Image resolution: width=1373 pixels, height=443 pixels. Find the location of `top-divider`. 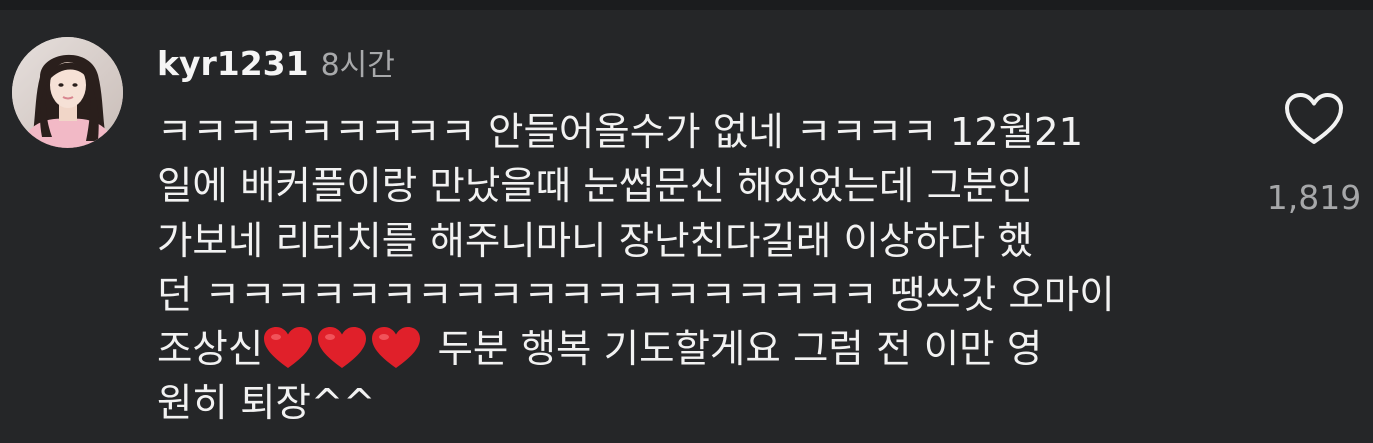

top-divider is located at coordinates (686, 5).